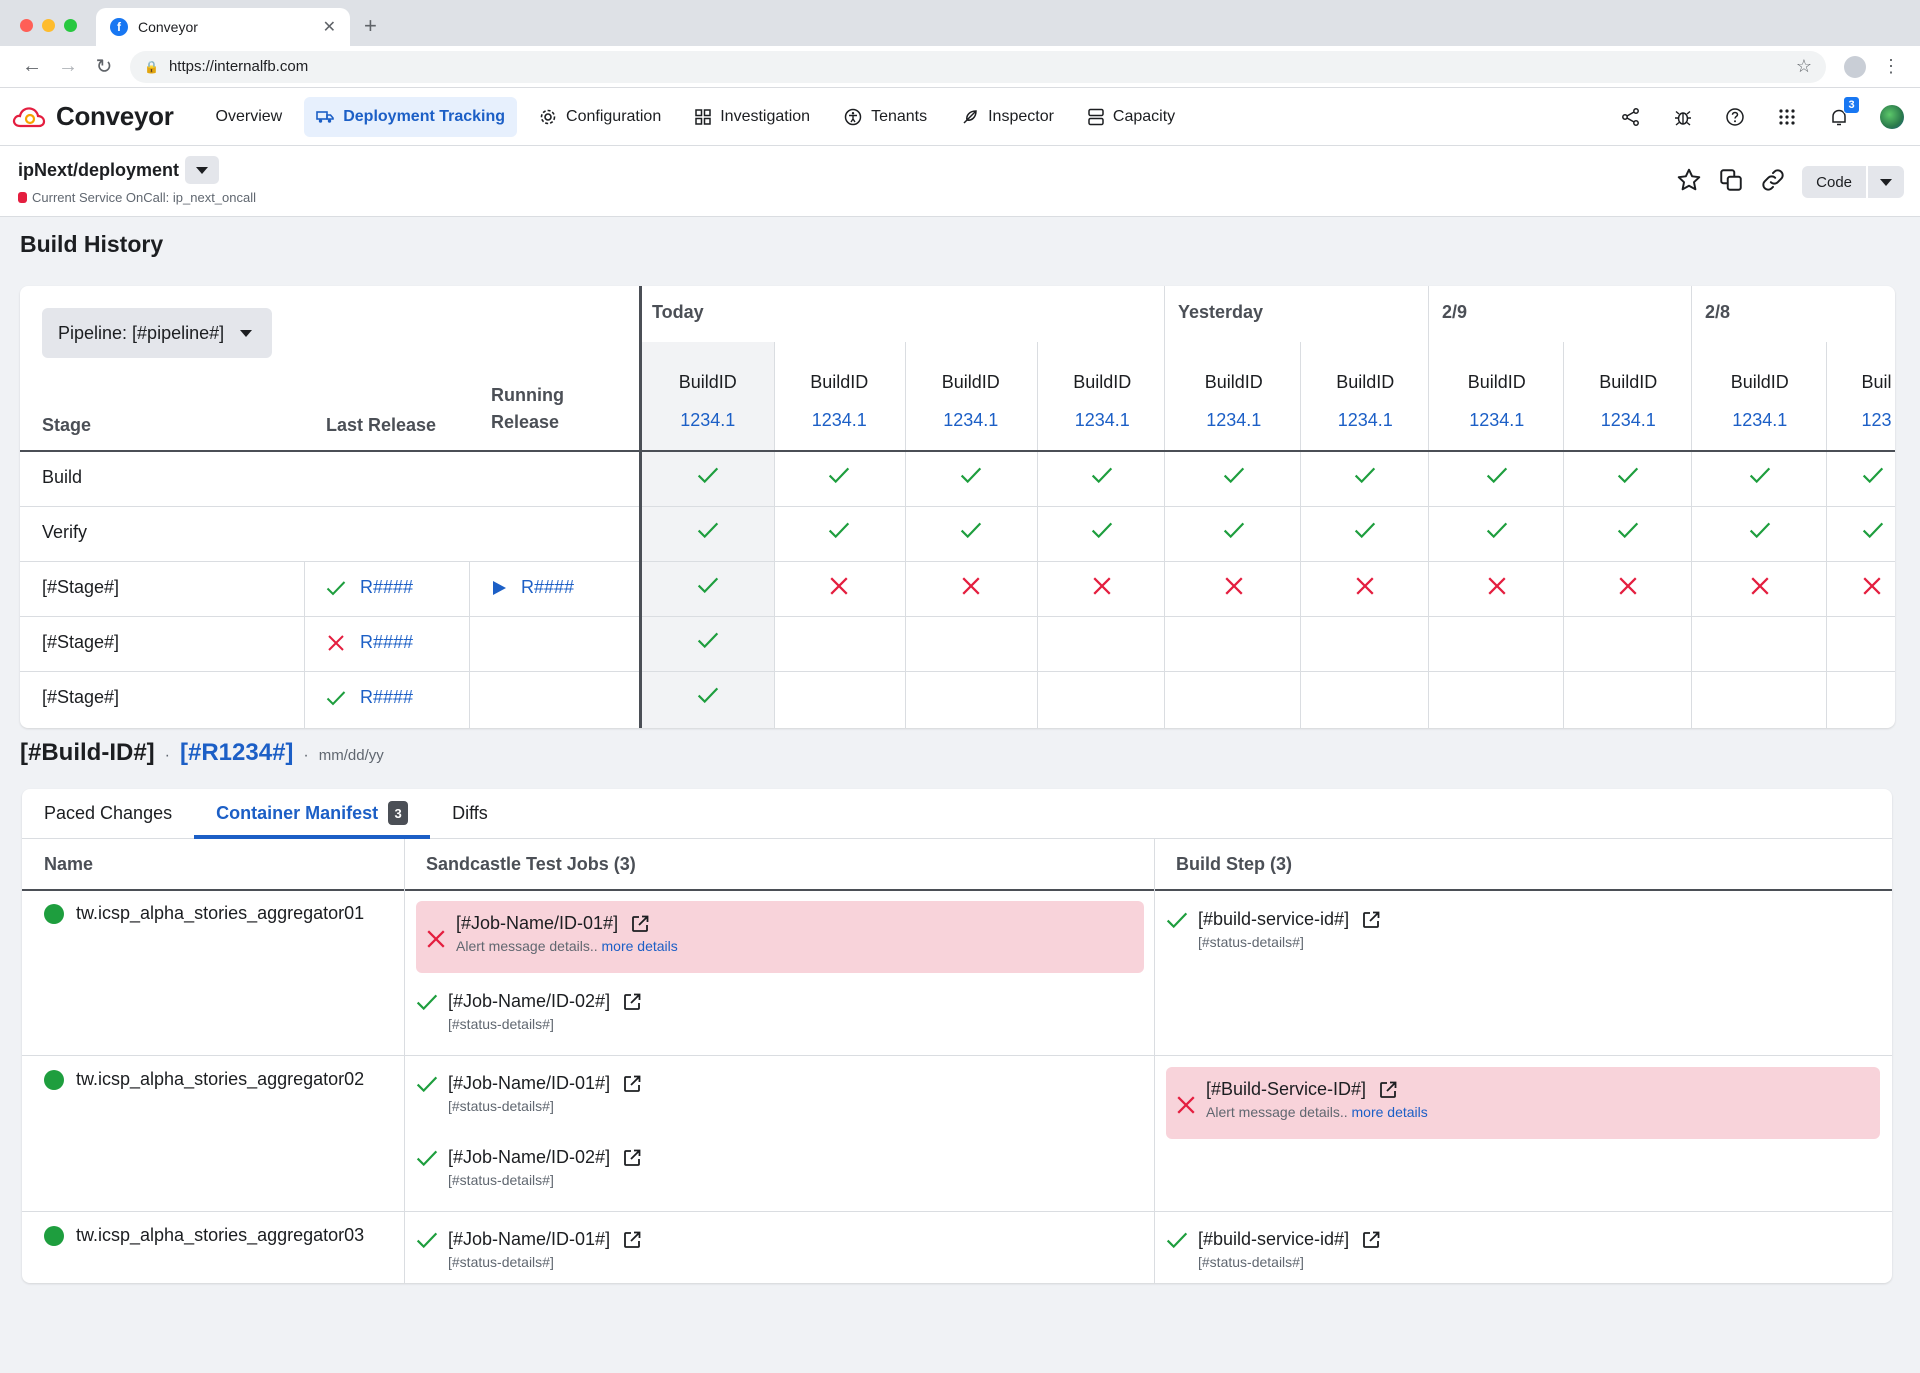 Image resolution: width=1920 pixels, height=1373 pixels. I want to click on nav-overview: Overview, so click(249, 117).